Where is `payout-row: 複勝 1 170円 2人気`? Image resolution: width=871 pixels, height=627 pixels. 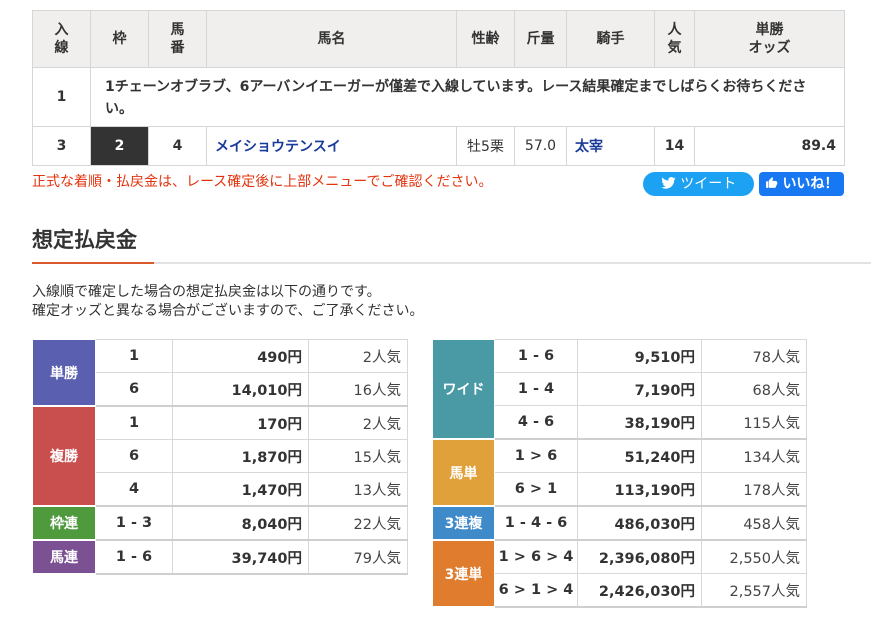
payout-row: 複勝 1 170円 2人気 is located at coordinates (220, 456).